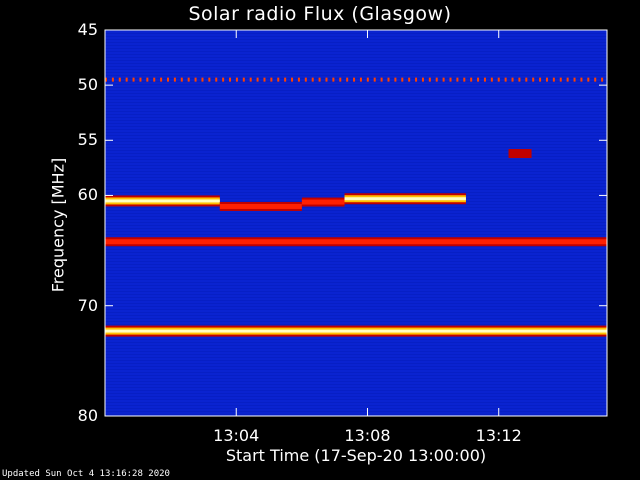  What do you see at coordinates (367, 435) in the screenshot?
I see `x-tick-label: 13:08` at bounding box center [367, 435].